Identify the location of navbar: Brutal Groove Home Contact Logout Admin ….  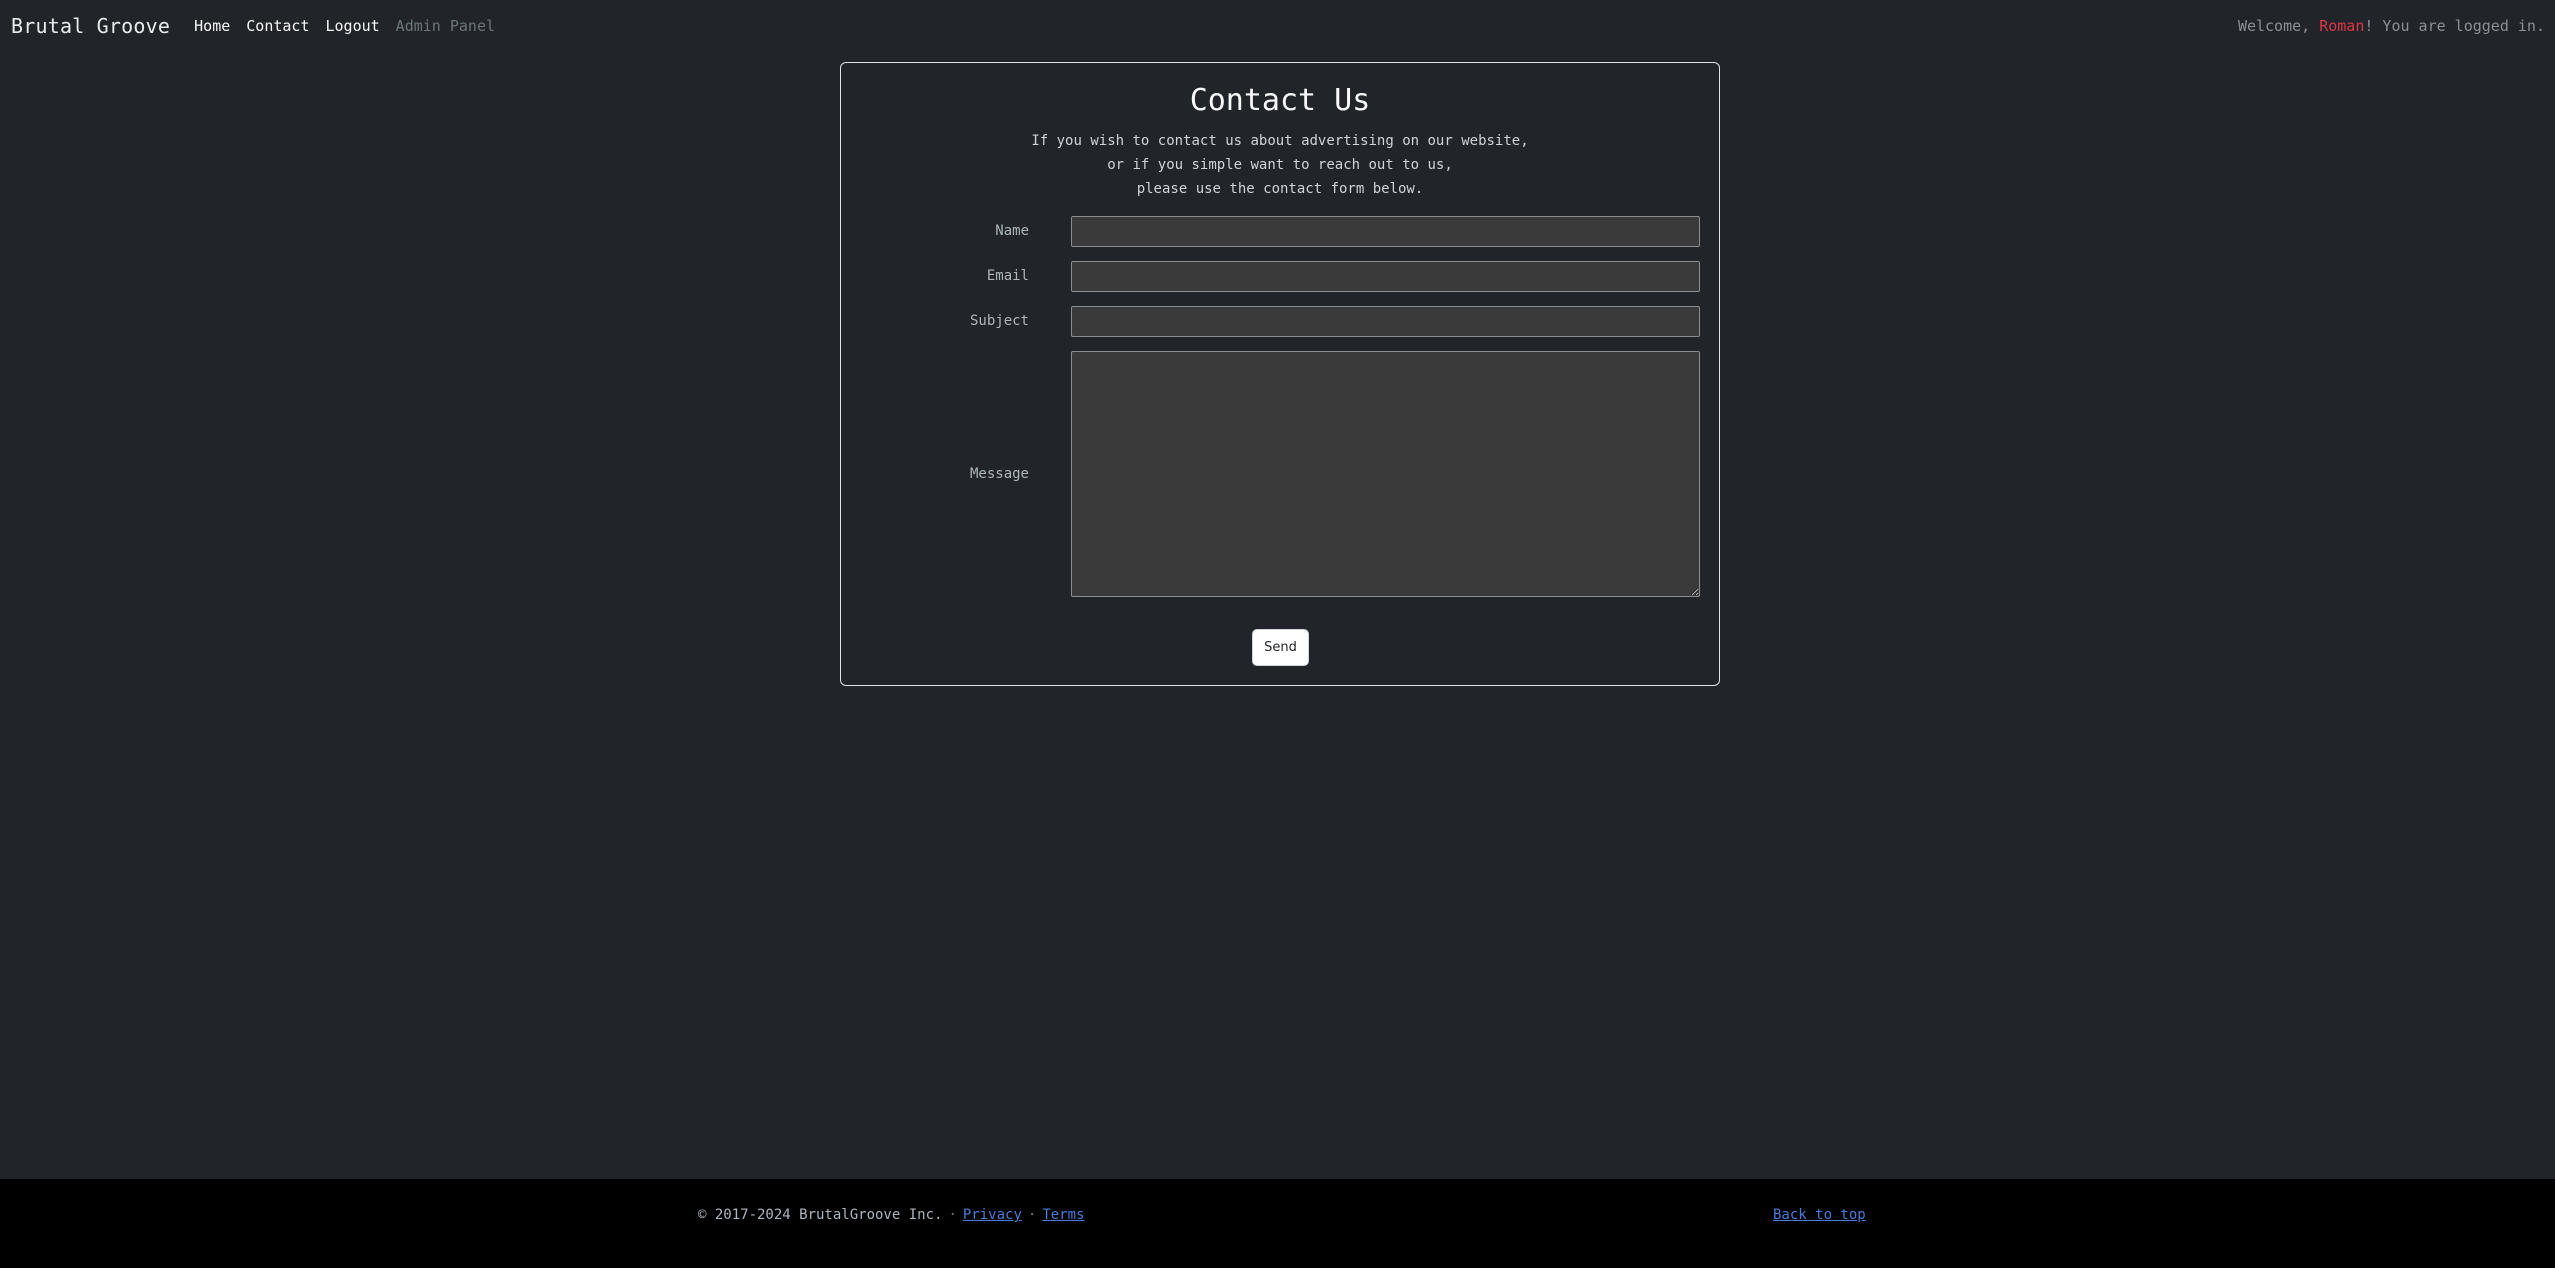
(1277, 26).